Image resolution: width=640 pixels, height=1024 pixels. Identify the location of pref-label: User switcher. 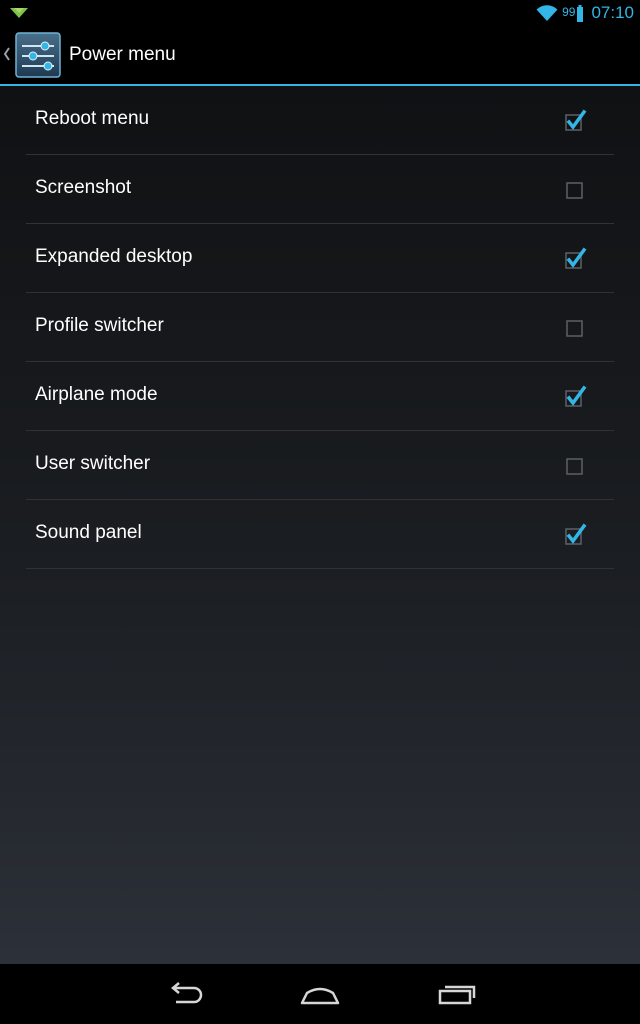
(93, 463).